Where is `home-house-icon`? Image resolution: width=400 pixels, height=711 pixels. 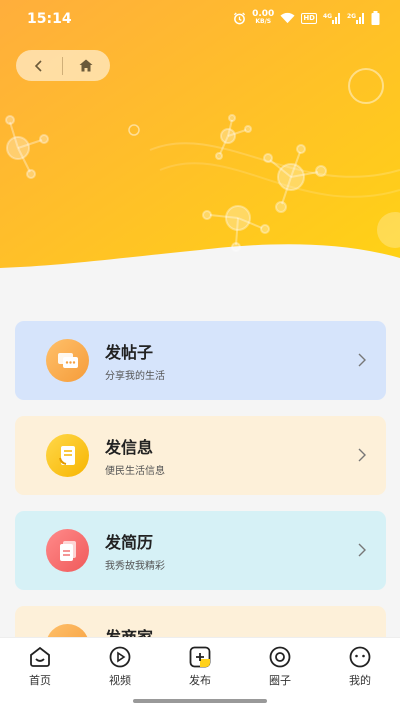 home-house-icon is located at coordinates (86, 65).